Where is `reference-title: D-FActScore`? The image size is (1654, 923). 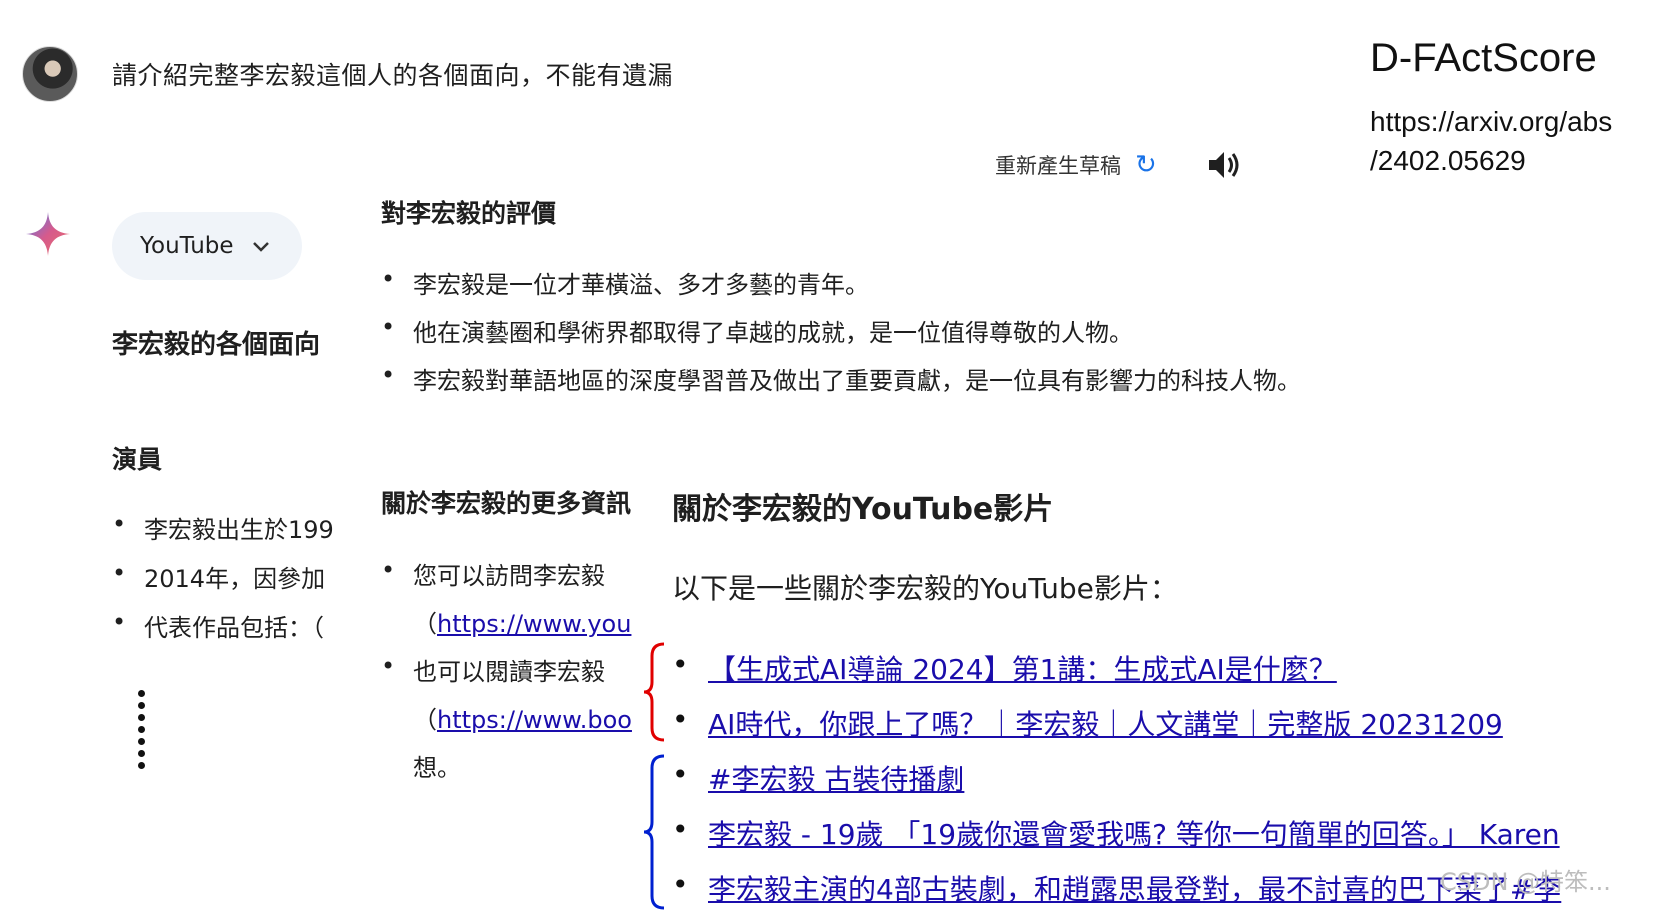 reference-title: D-FActScore is located at coordinates (1483, 58).